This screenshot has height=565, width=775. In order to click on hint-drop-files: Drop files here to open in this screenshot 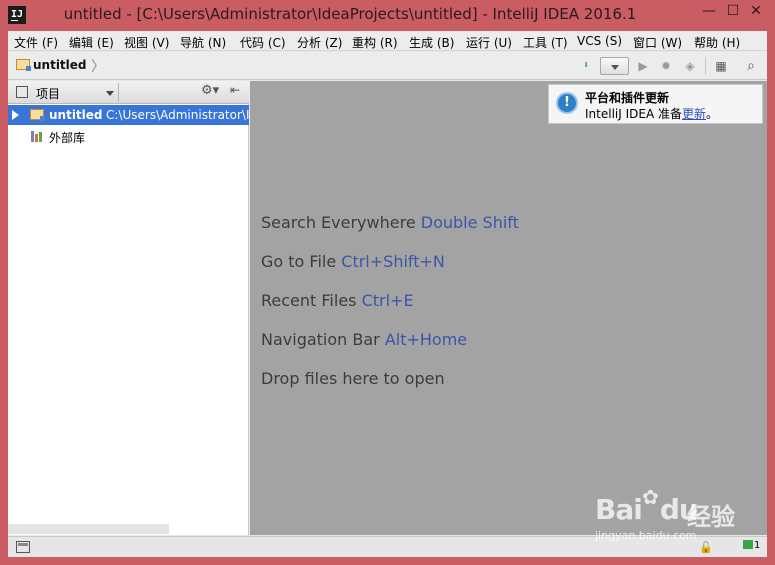, I will do `click(353, 378)`.